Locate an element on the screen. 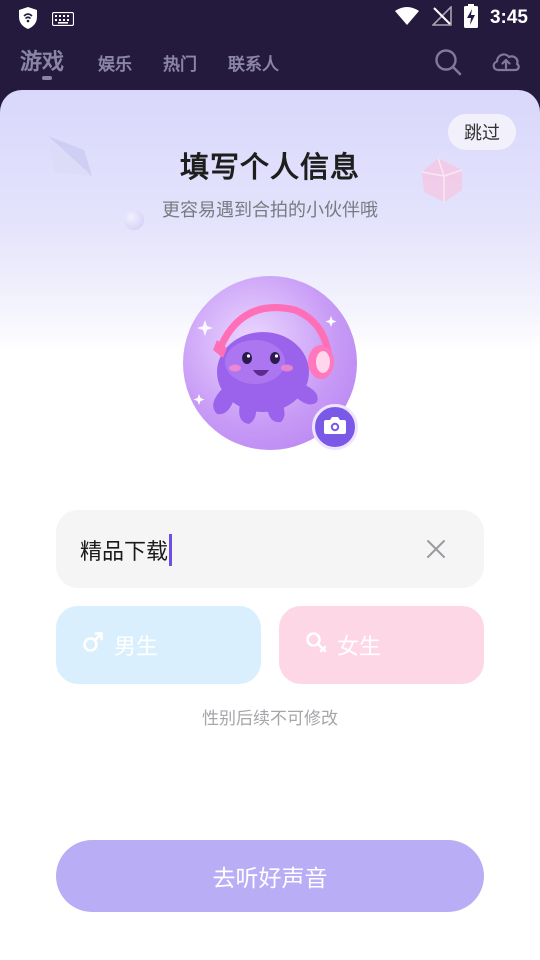 This screenshot has width=540, height=960. text-caret is located at coordinates (171, 550).